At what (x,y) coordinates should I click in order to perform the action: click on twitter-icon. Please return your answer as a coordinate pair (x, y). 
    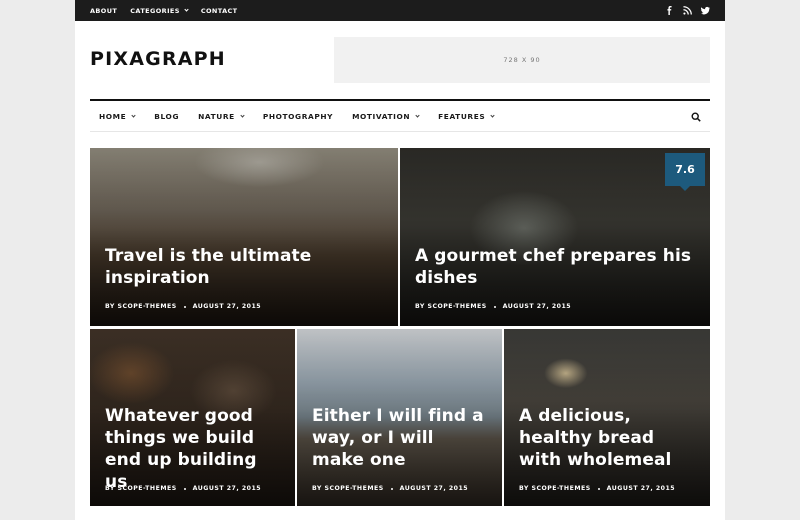
    Looking at the image, I should click on (705, 10).